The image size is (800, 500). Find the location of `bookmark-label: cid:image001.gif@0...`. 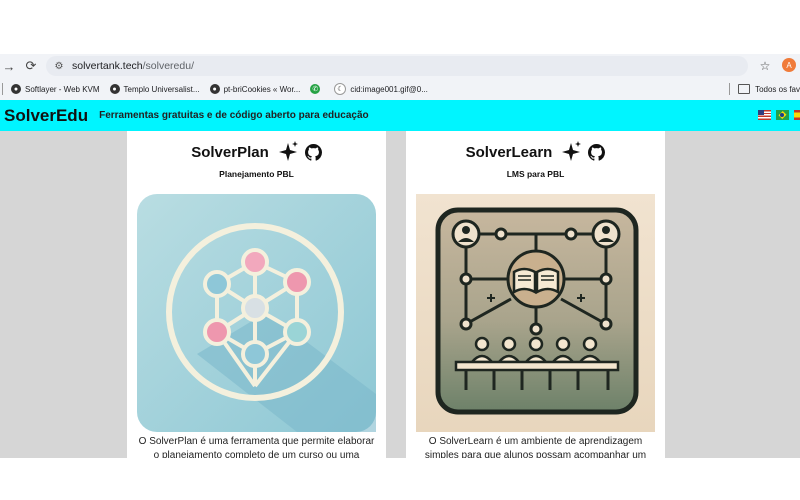

bookmark-label: cid:image001.gif@0... is located at coordinates (389, 89).